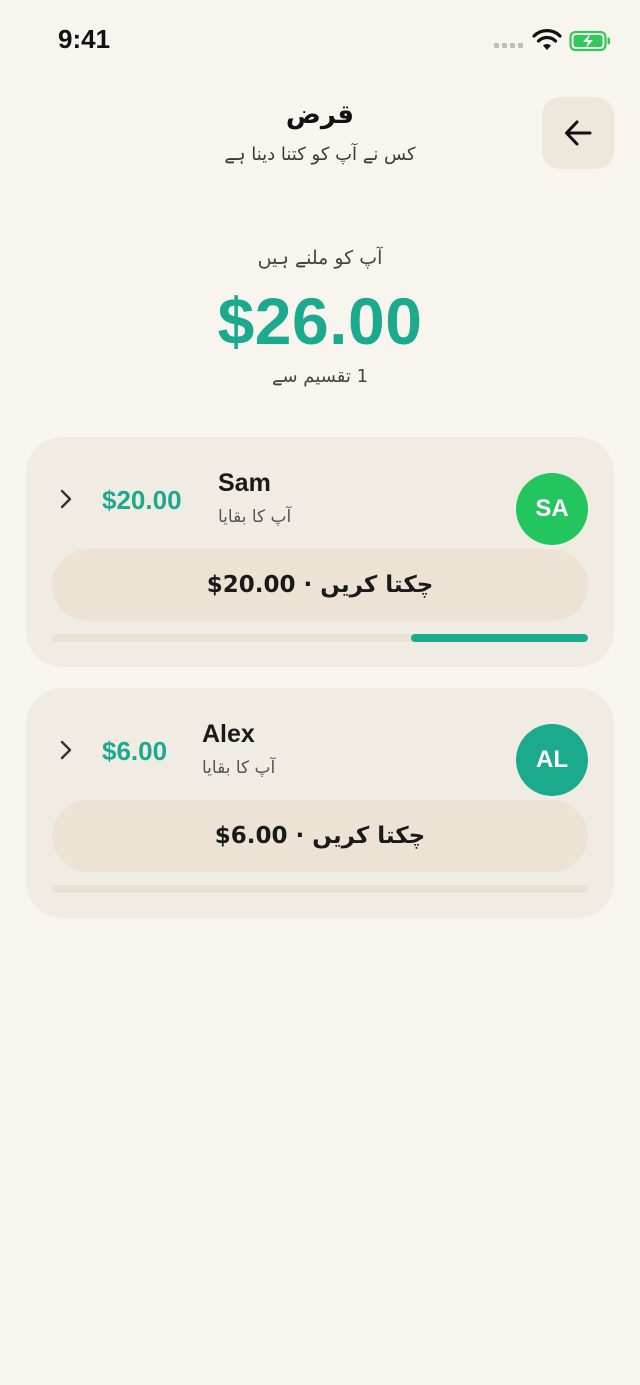  Describe the element at coordinates (228, 734) in the screenshot. I see `debtor-name: Alex` at that location.